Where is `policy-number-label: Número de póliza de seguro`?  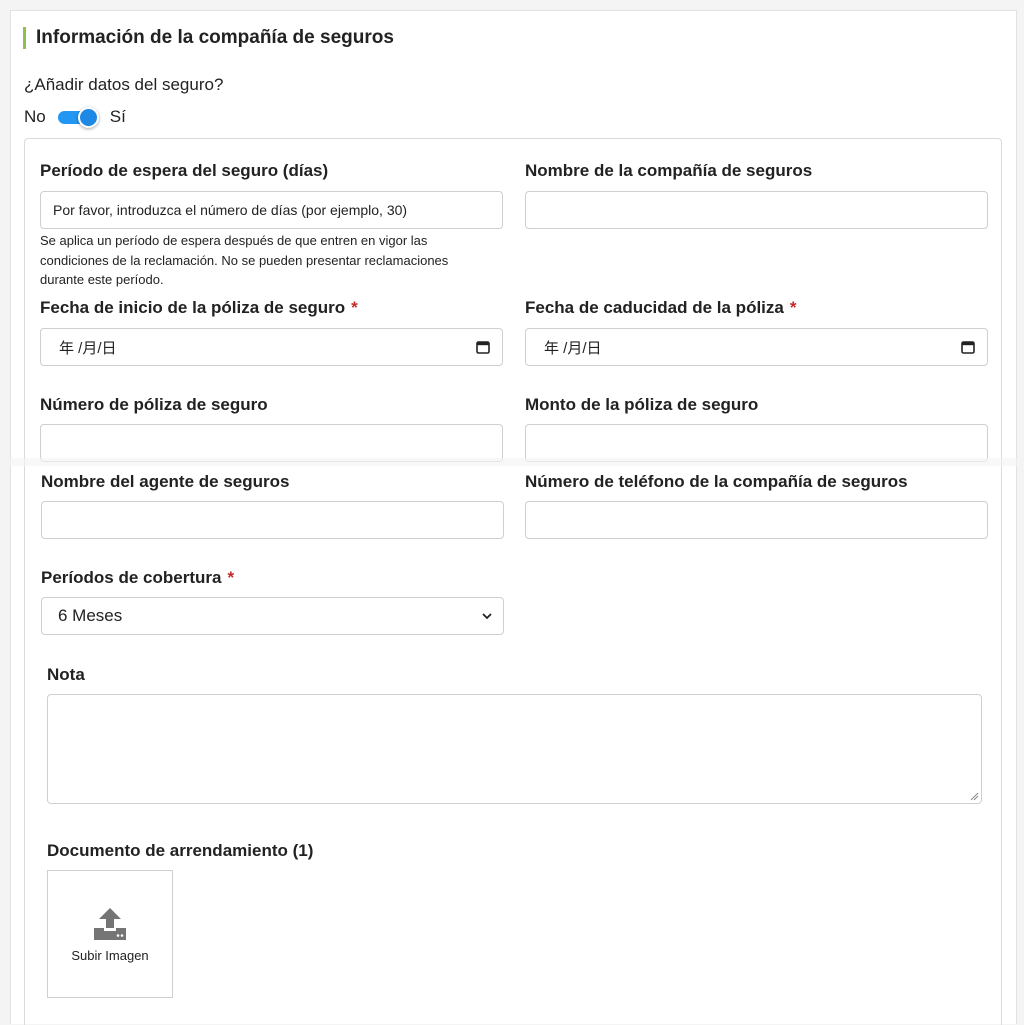
policy-number-label: Número de póliza de seguro is located at coordinates (154, 404).